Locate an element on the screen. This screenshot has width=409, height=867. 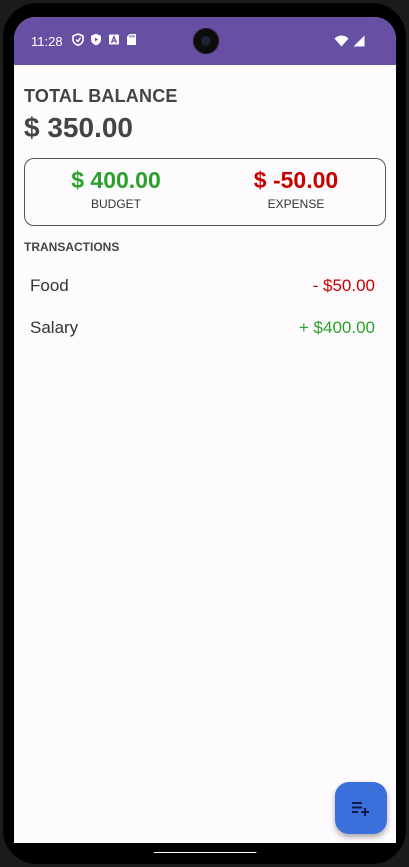
sd-card-icon is located at coordinates (131, 39).